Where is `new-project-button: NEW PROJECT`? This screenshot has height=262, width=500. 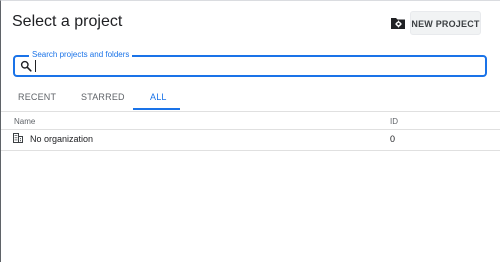
new-project-button: NEW PROJECT is located at coordinates (445, 23).